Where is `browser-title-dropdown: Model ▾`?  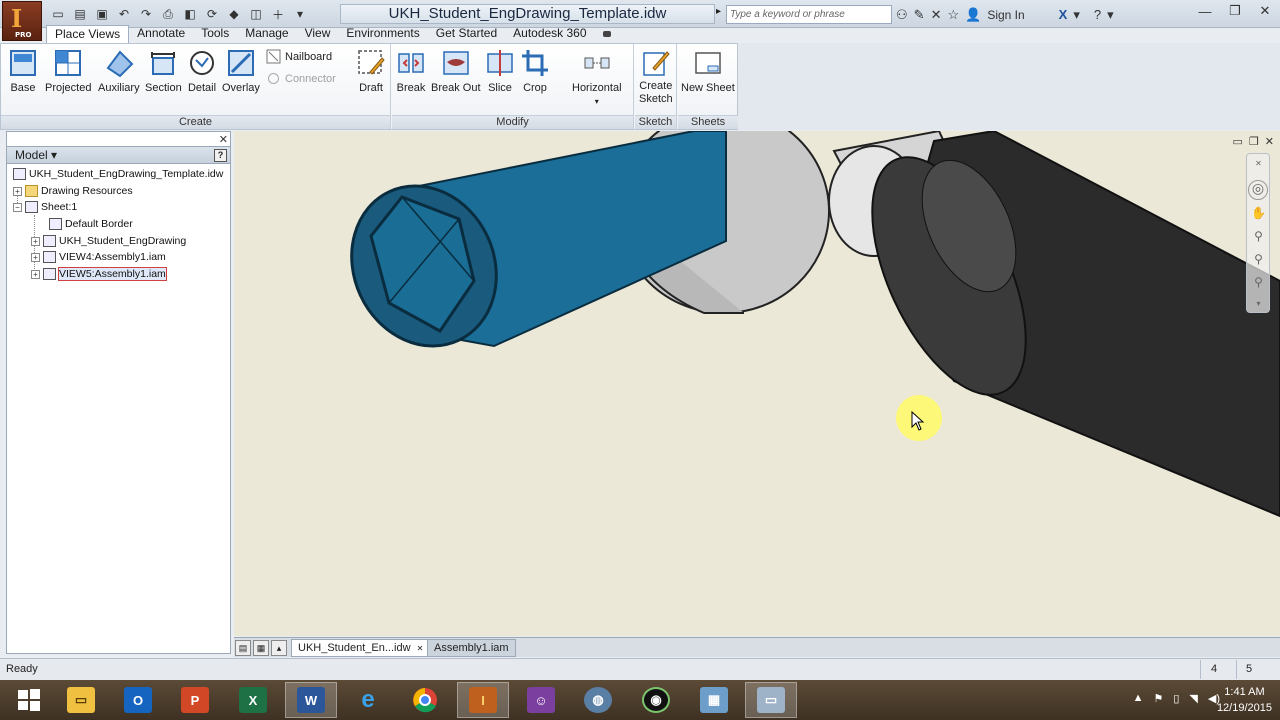 browser-title-dropdown: Model ▾ is located at coordinates (36, 155).